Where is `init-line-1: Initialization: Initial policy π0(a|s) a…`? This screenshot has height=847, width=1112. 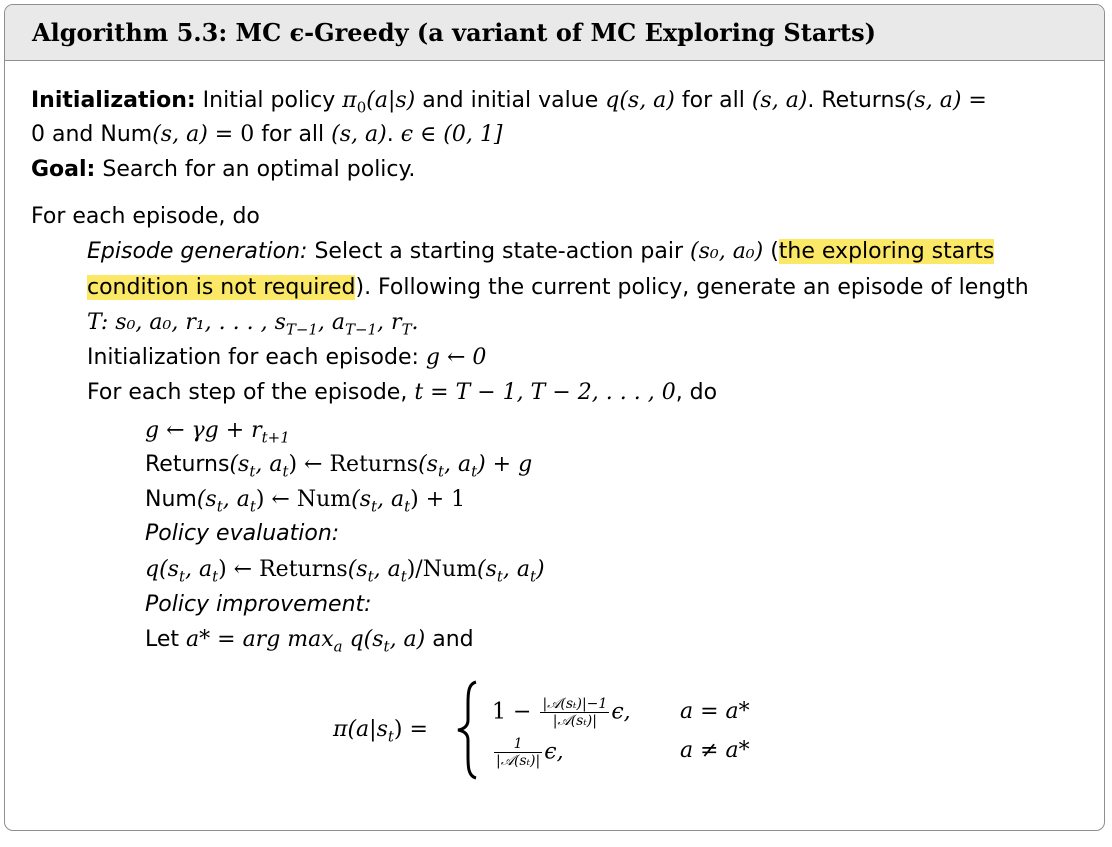
init-line-1: Initialization: Initial policy π0(a|s) a… is located at coordinates (509, 101).